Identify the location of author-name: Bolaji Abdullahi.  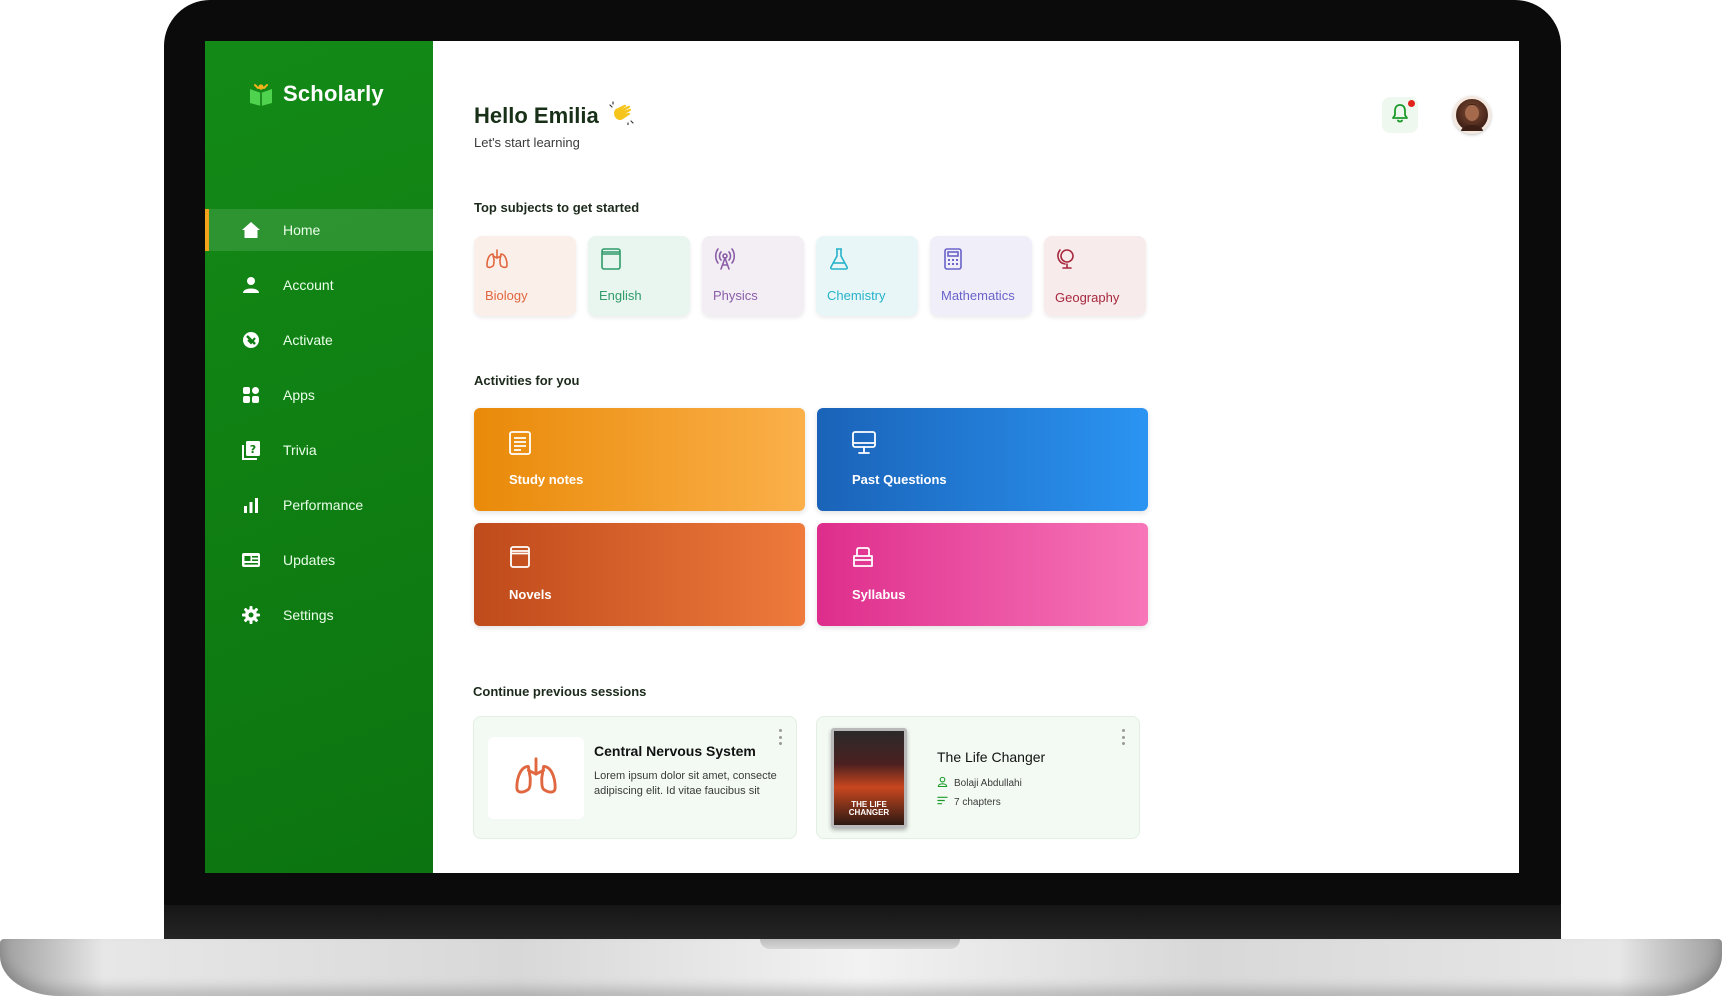
(988, 783).